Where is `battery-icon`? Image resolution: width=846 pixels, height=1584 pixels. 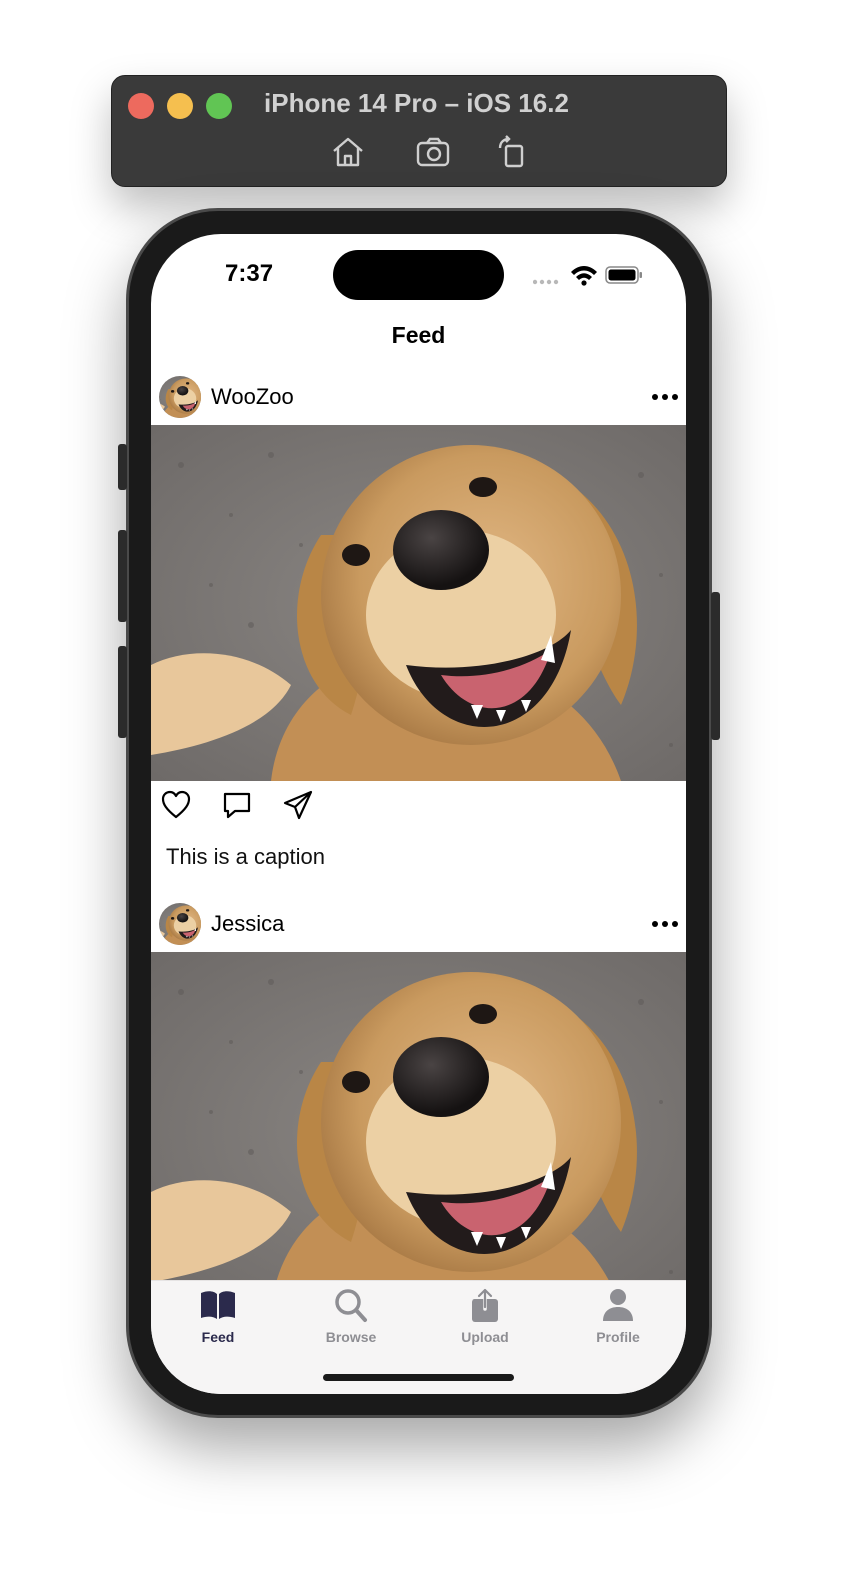
battery-icon is located at coordinates (623, 275).